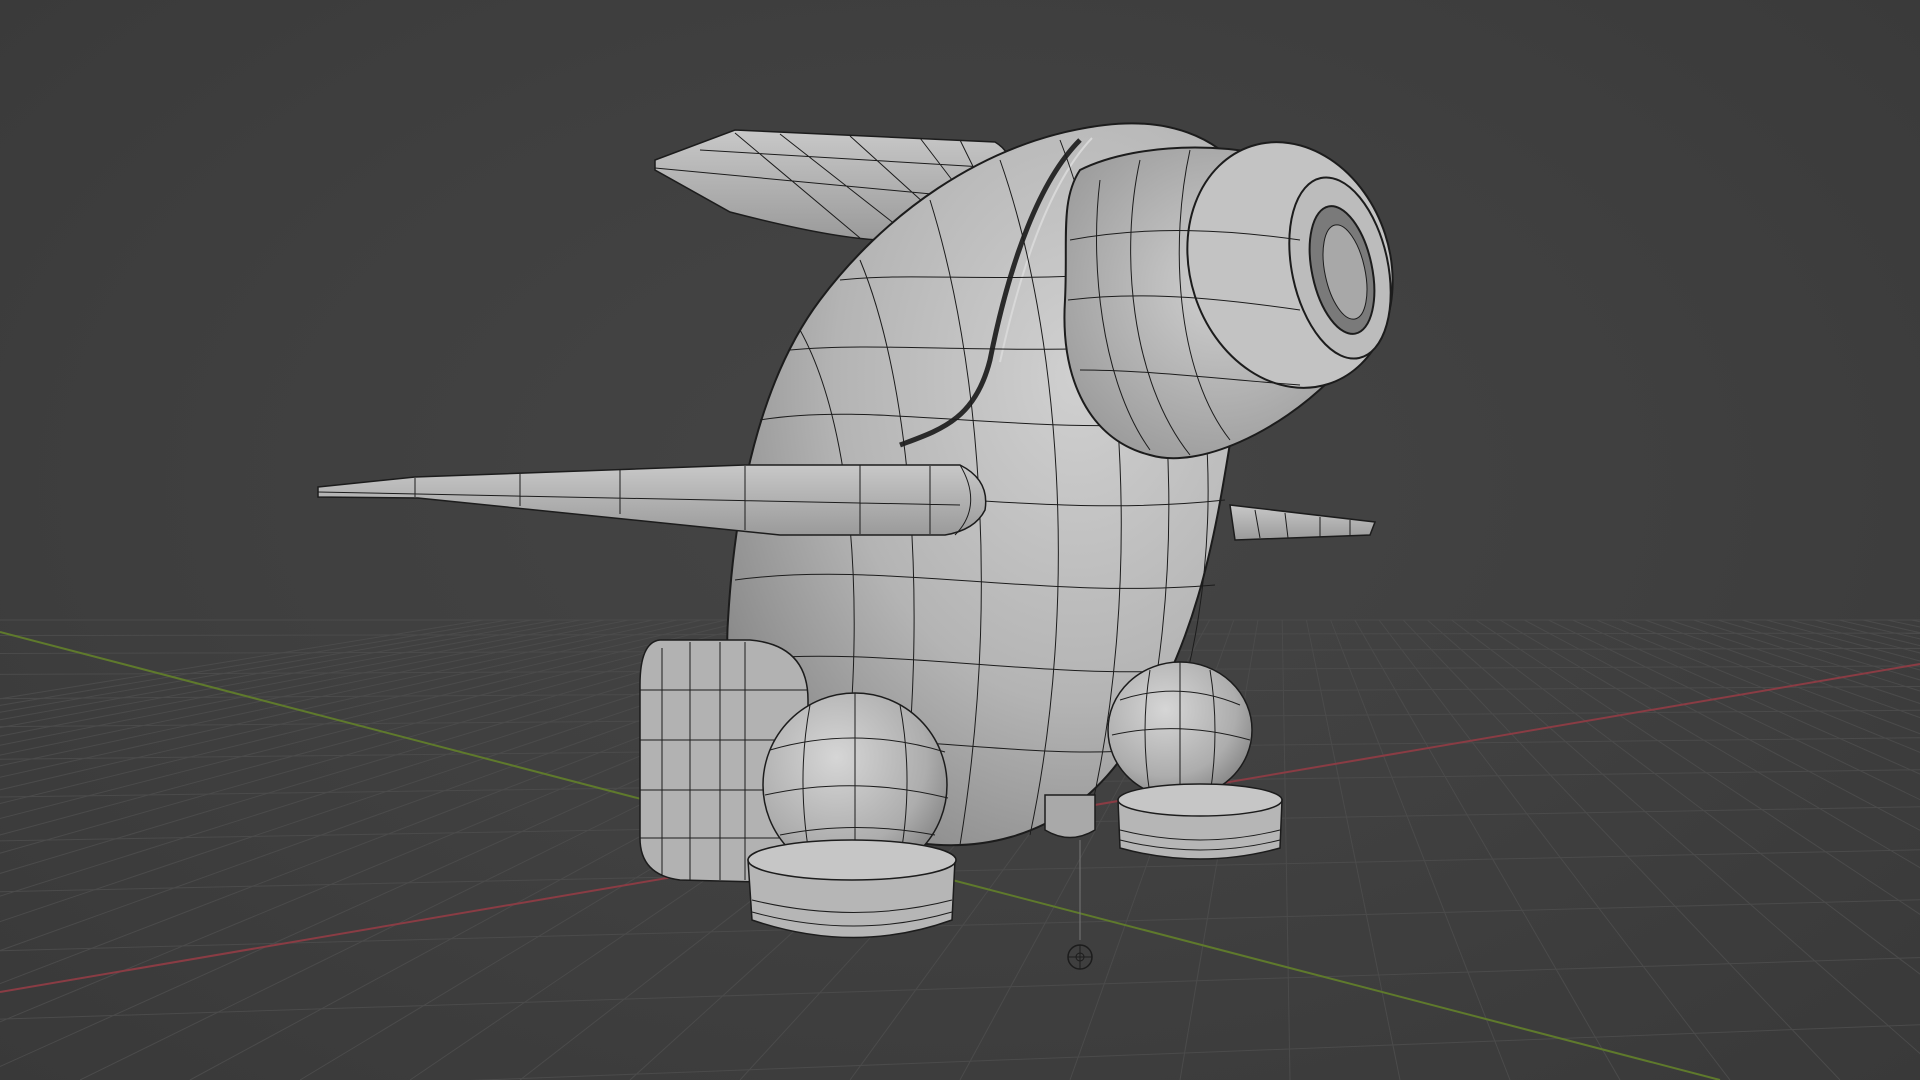  I want to click on engine-nacelle-mesh, so click(1243, 287).